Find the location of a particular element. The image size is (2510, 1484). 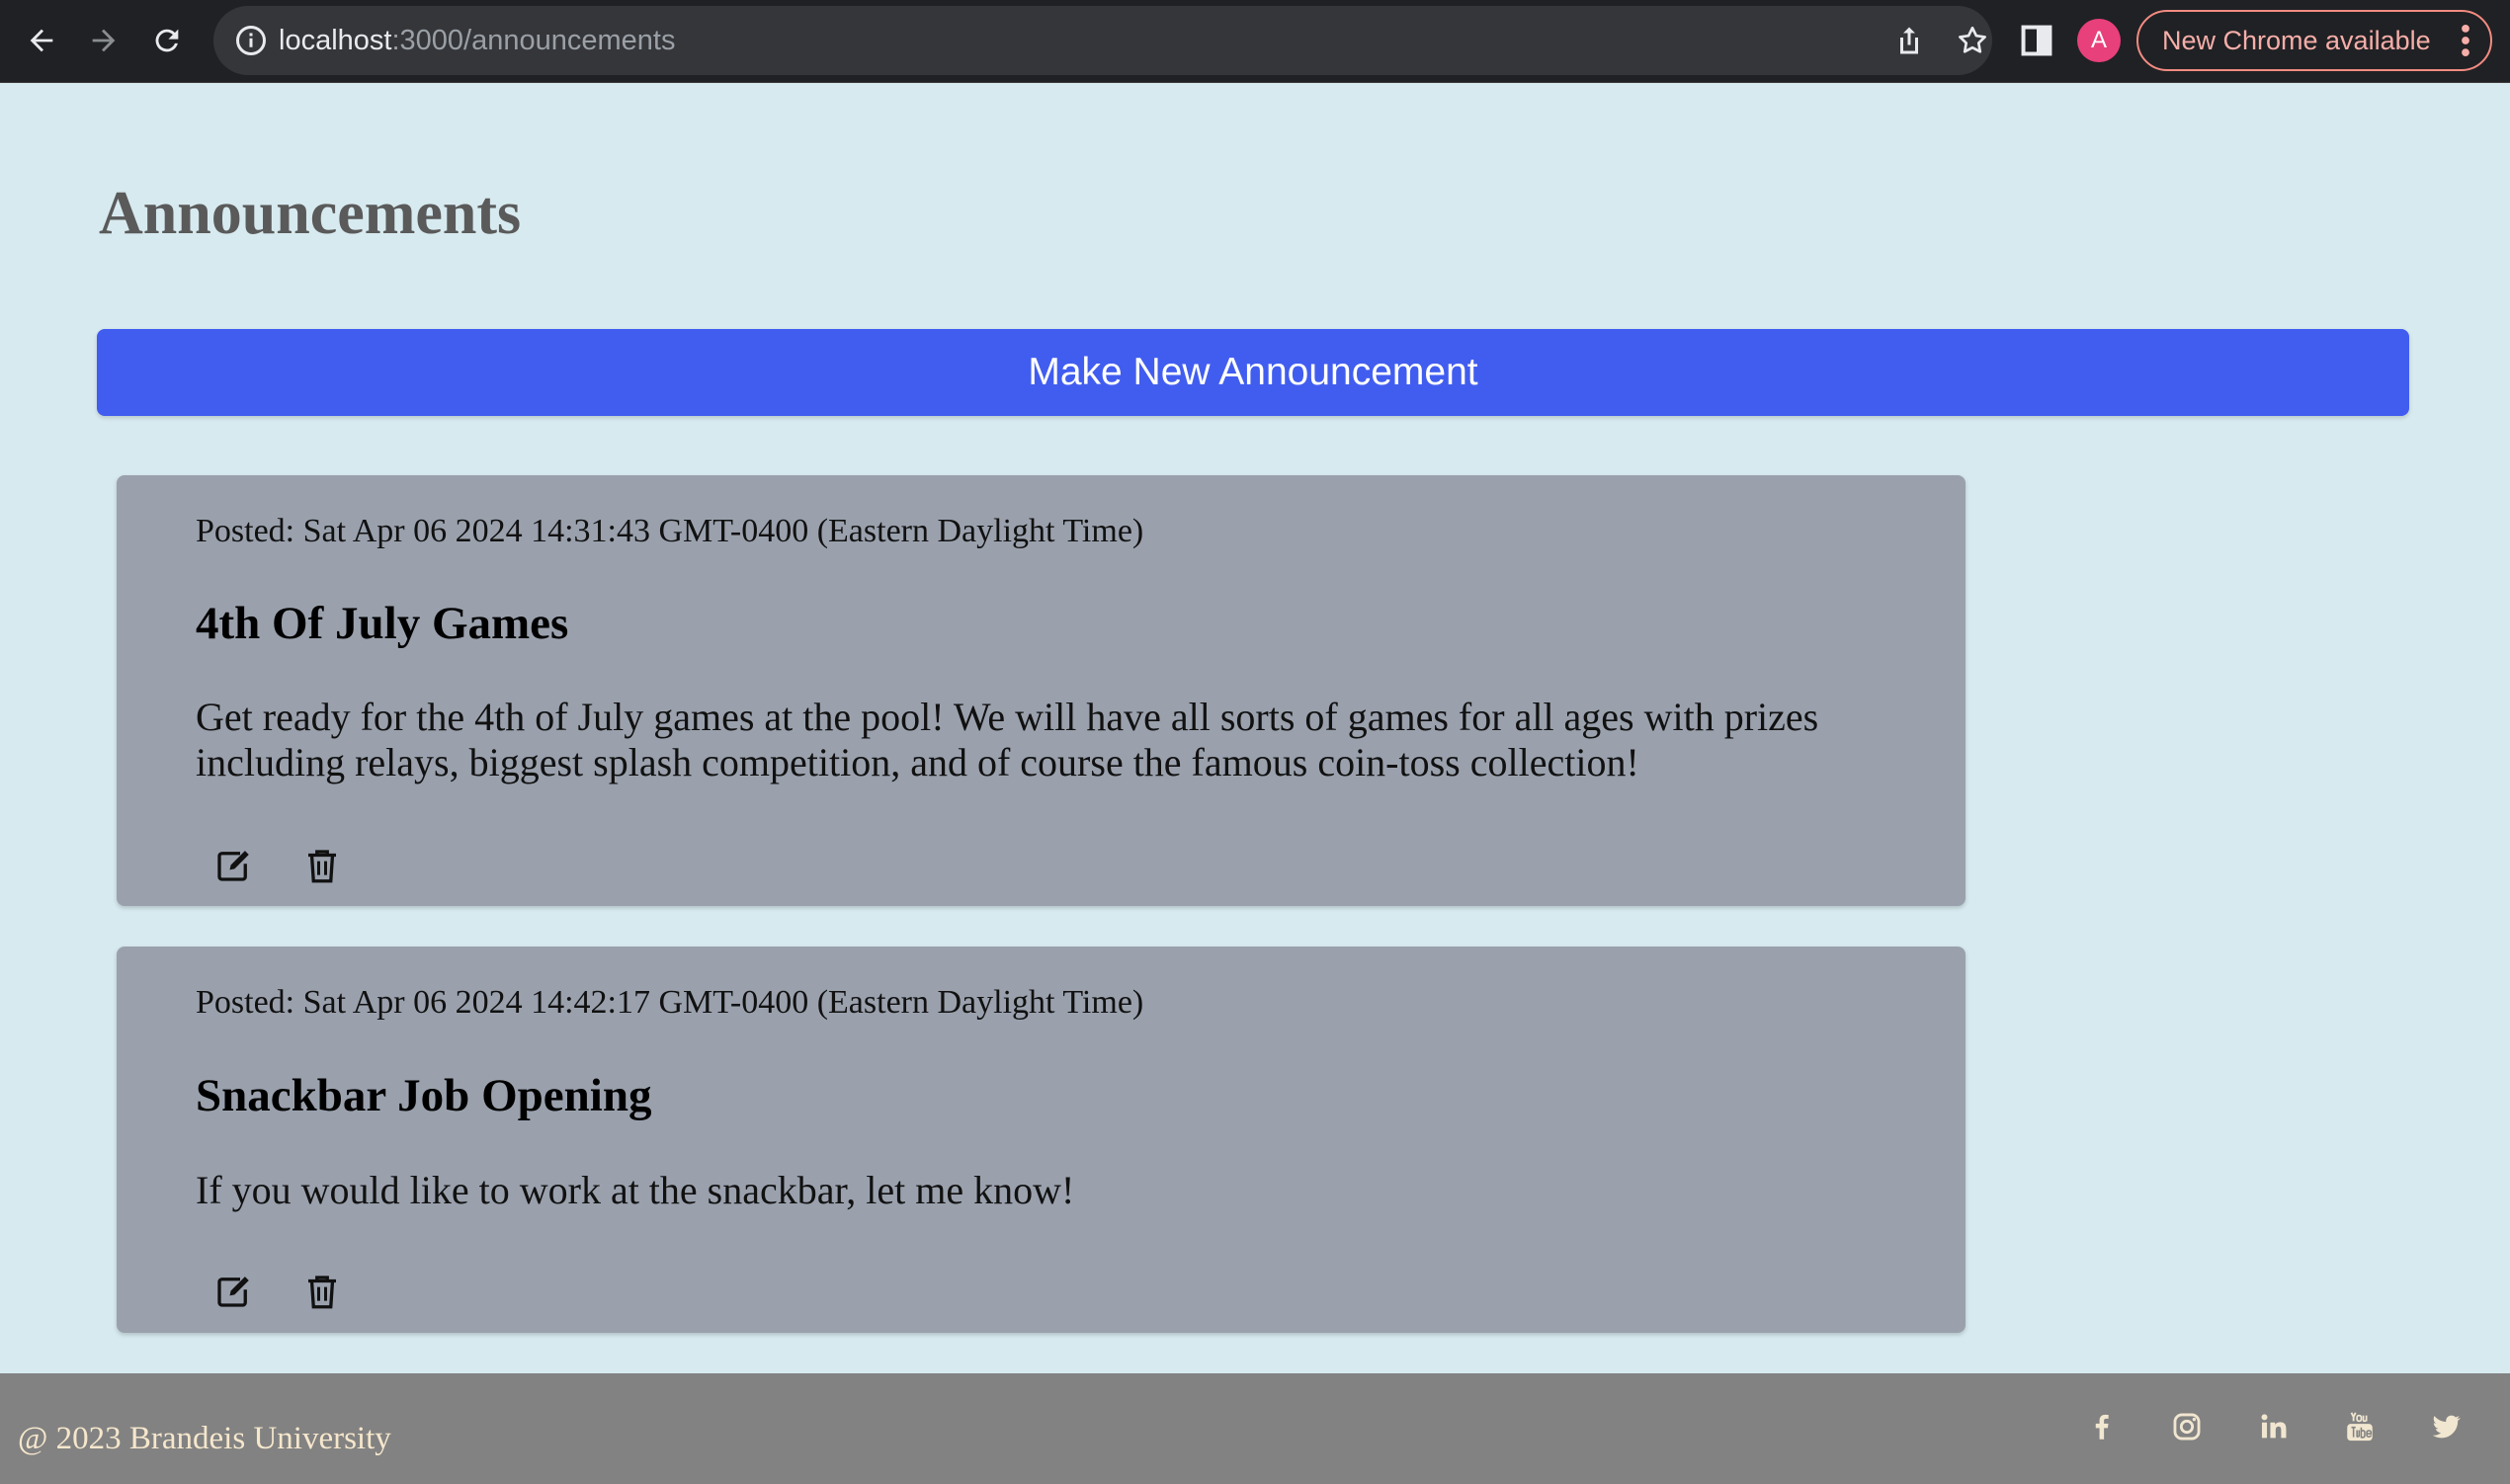

url-path: :3000/announcements is located at coordinates (533, 40).